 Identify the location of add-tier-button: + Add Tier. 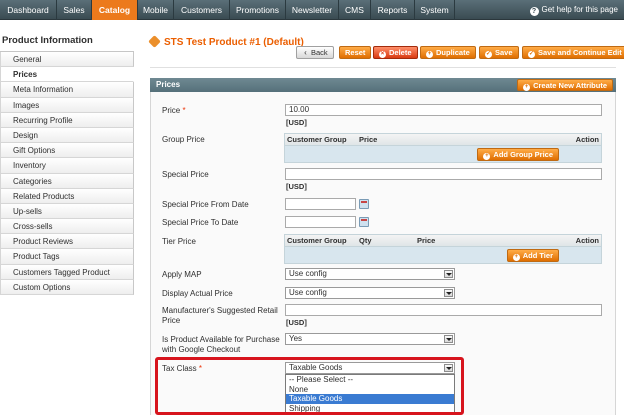
(532, 255).